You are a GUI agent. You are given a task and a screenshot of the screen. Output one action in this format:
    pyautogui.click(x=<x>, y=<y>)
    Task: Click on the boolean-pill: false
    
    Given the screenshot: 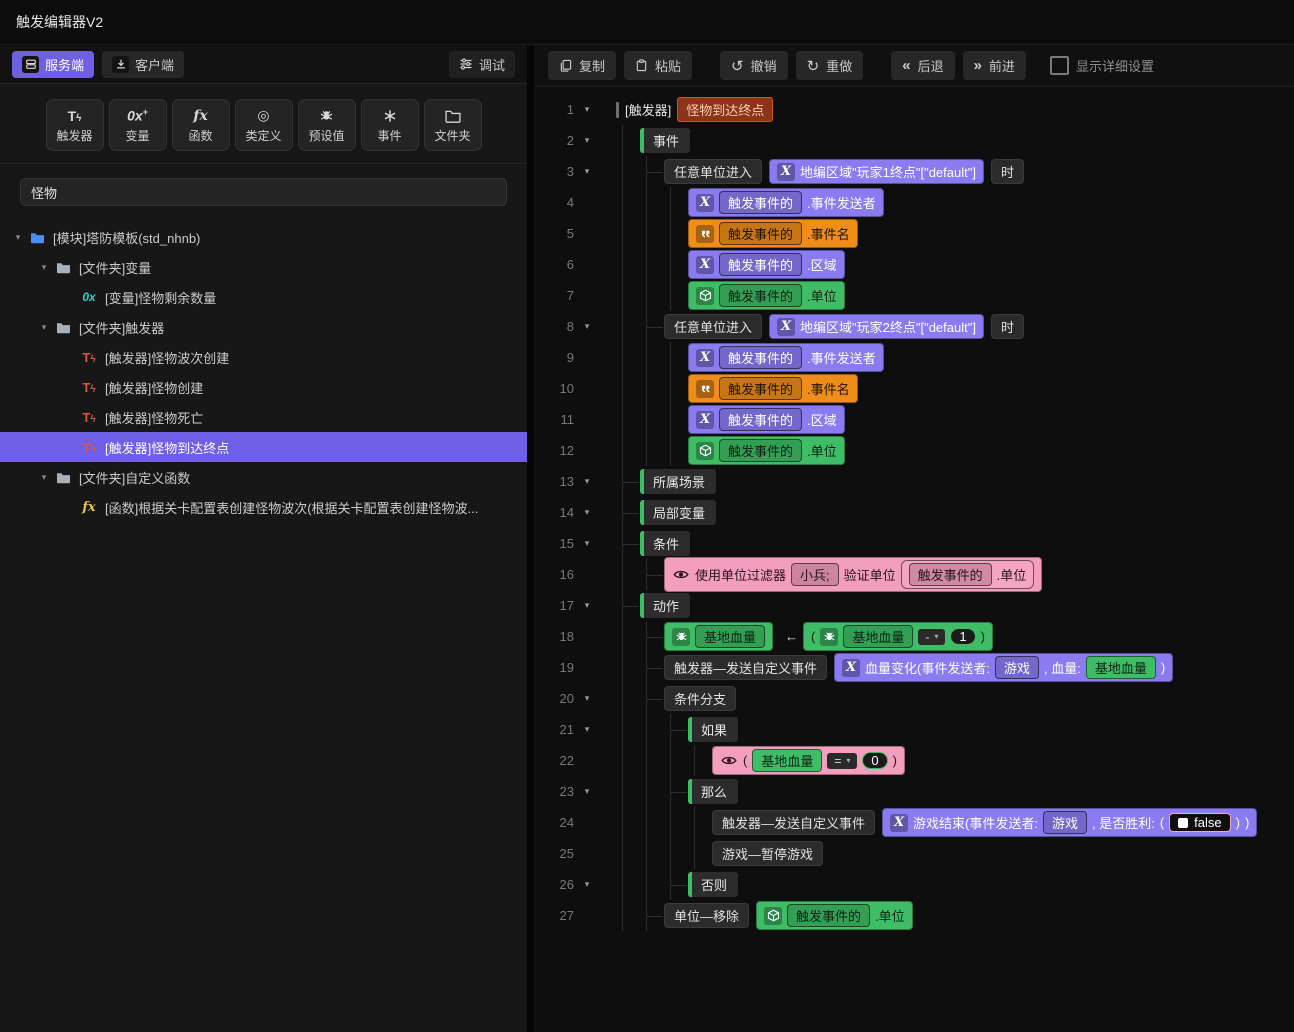 What is the action you would take?
    pyautogui.click(x=1200, y=822)
    